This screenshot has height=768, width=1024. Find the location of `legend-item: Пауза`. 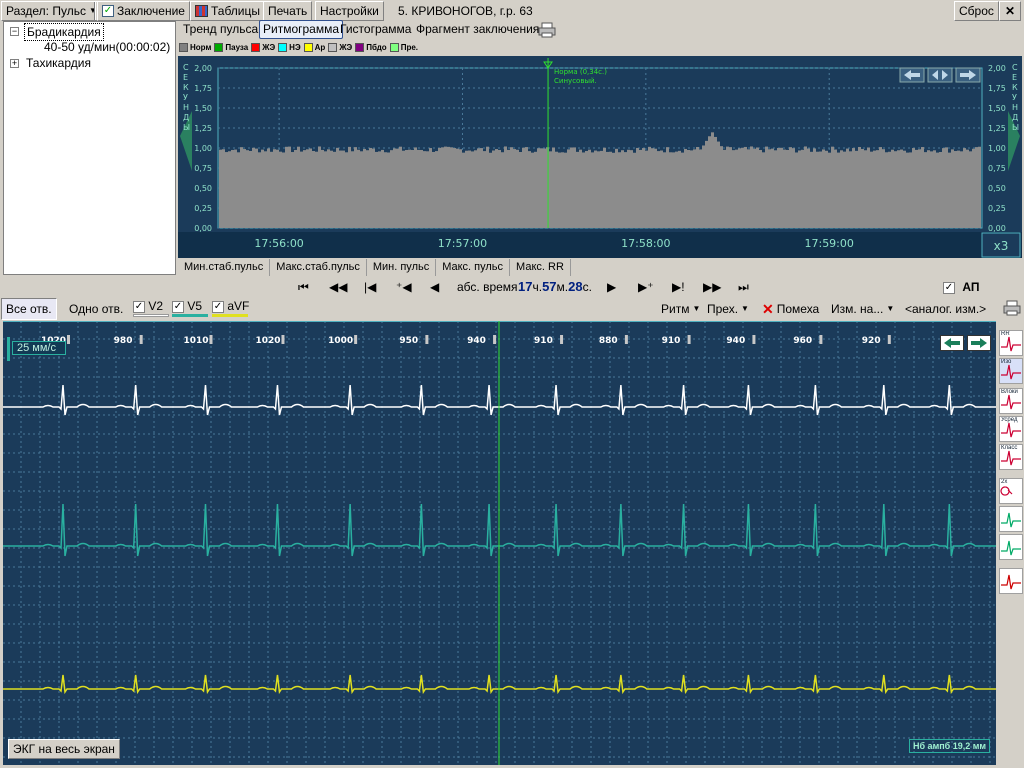

legend-item: Пауза is located at coordinates (231, 47).